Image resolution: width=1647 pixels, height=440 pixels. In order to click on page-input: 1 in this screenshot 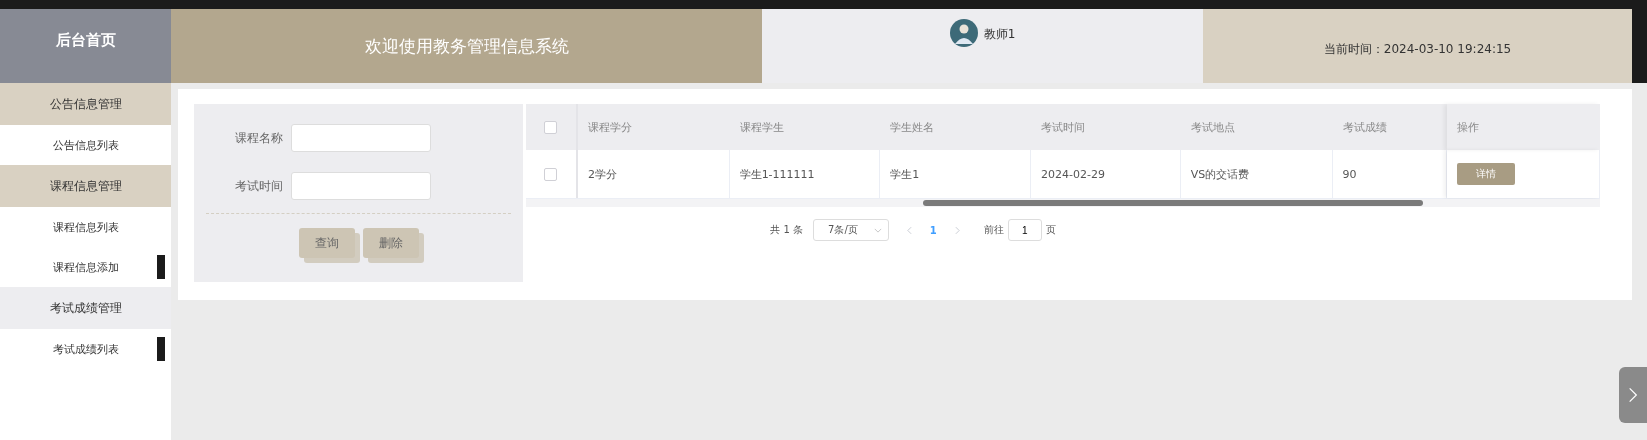, I will do `click(1024, 230)`.